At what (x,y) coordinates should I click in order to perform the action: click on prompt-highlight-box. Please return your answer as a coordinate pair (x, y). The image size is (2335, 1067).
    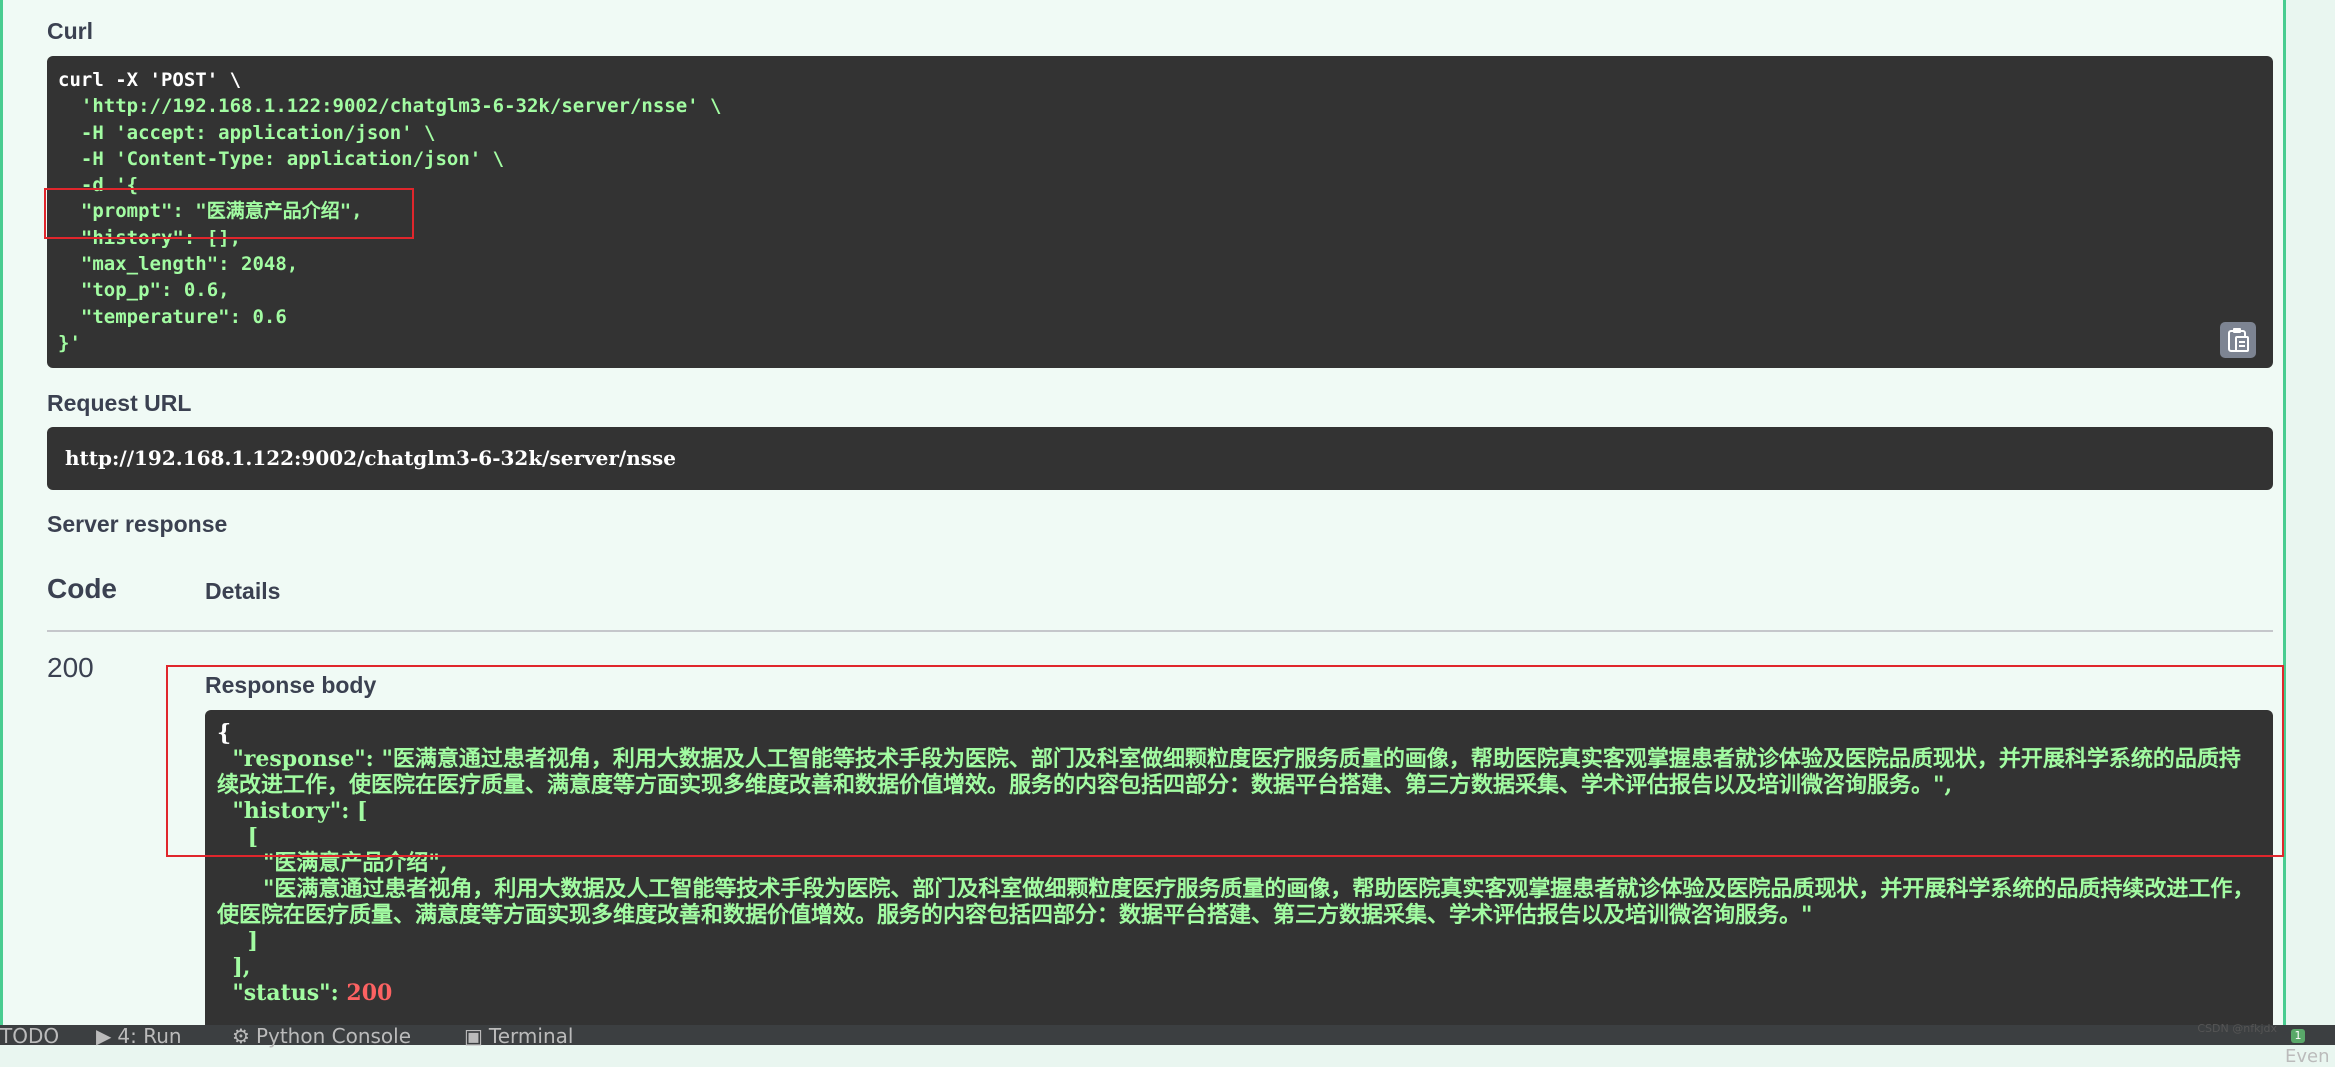
    Looking at the image, I should click on (229, 213).